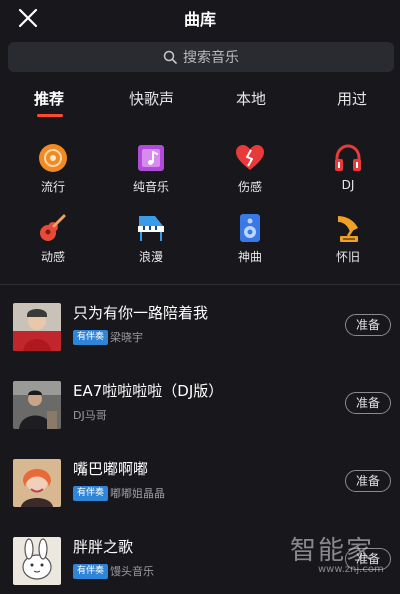 The image size is (400, 594). What do you see at coordinates (250, 157) in the screenshot?
I see `broken-heart-icon` at bounding box center [250, 157].